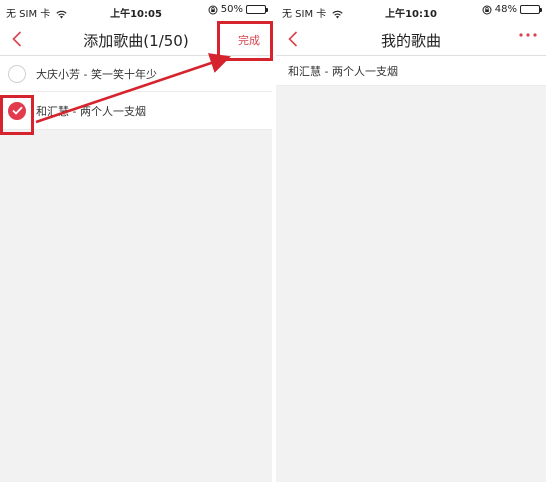  Describe the element at coordinates (411, 11) in the screenshot. I see `status-bar: 无 SIM 卡 上午10:10 48%` at that location.